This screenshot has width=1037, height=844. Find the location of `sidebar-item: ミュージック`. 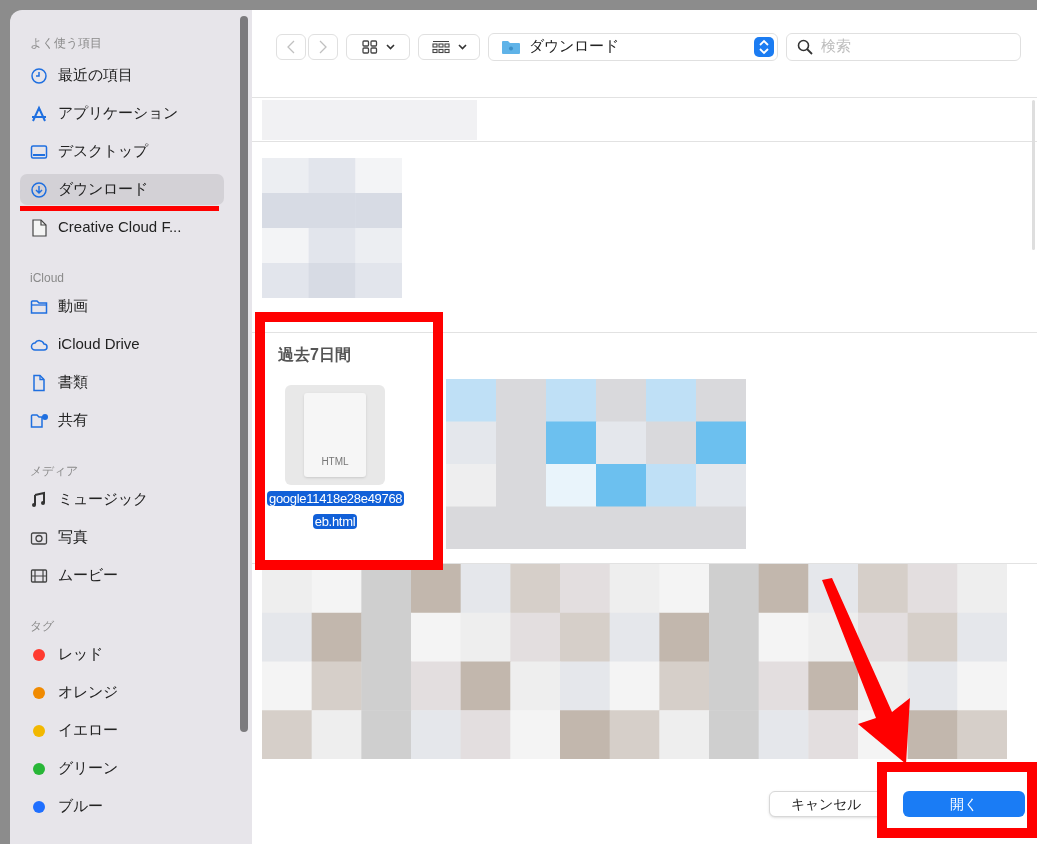

sidebar-item: ミュージック is located at coordinates (122, 499).